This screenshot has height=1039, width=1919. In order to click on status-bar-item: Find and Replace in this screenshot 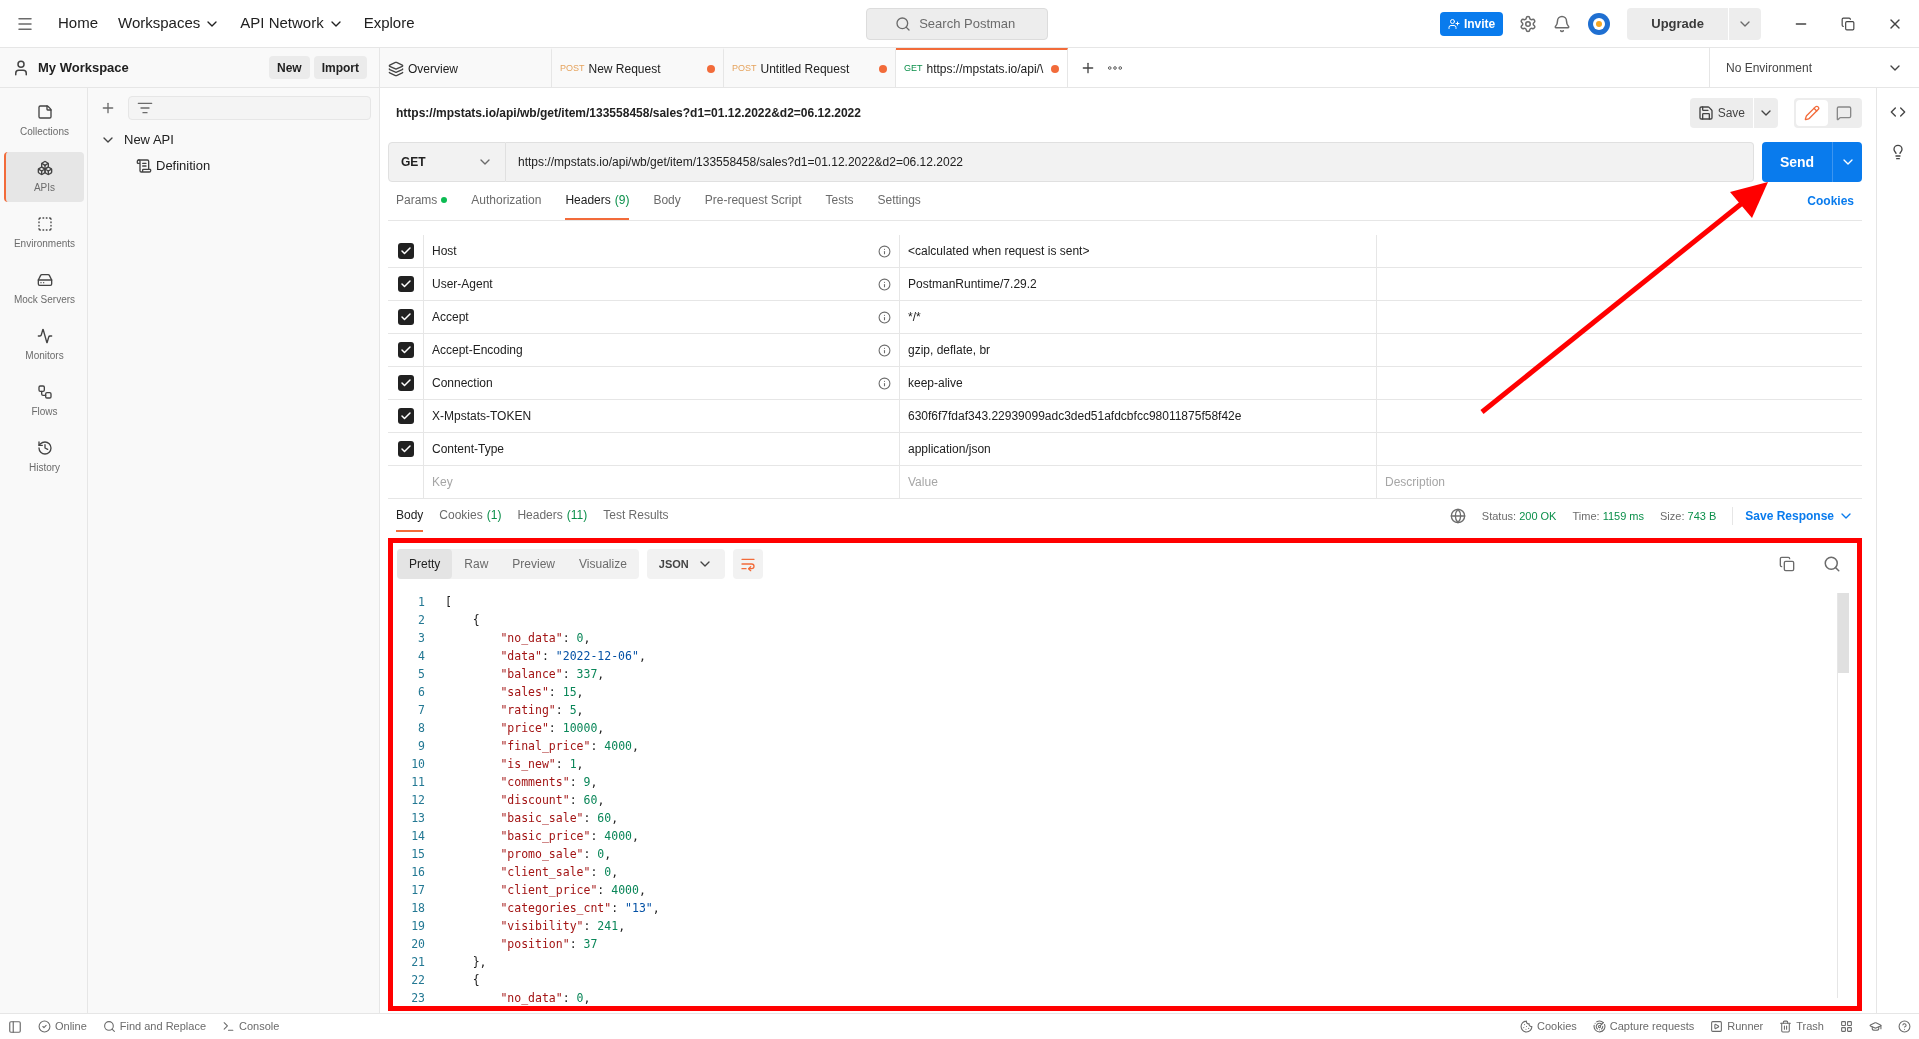, I will do `click(154, 1026)`.